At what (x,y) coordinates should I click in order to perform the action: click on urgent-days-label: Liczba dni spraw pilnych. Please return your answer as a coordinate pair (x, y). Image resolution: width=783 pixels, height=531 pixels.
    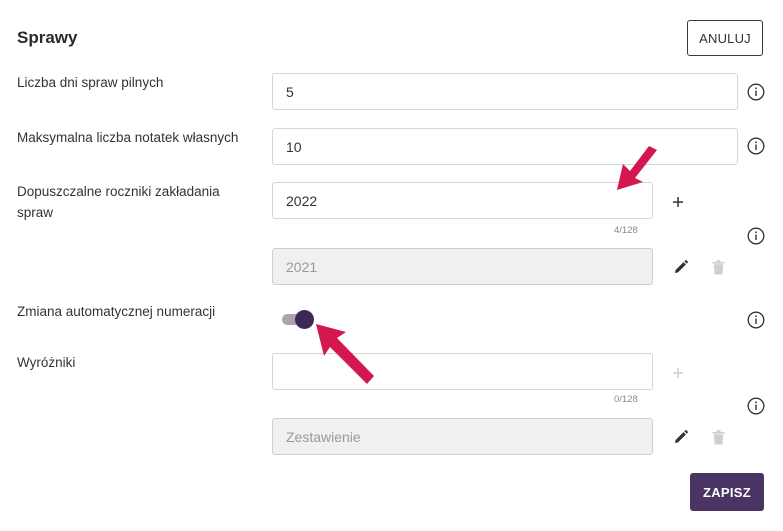
    Looking at the image, I should click on (90, 82).